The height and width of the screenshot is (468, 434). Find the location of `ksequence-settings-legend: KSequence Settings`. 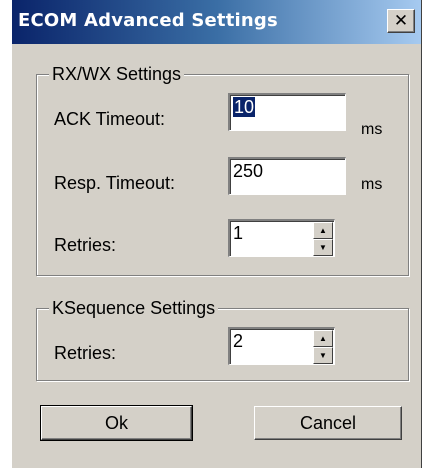

ksequence-settings-legend: KSequence Settings is located at coordinates (134, 308).